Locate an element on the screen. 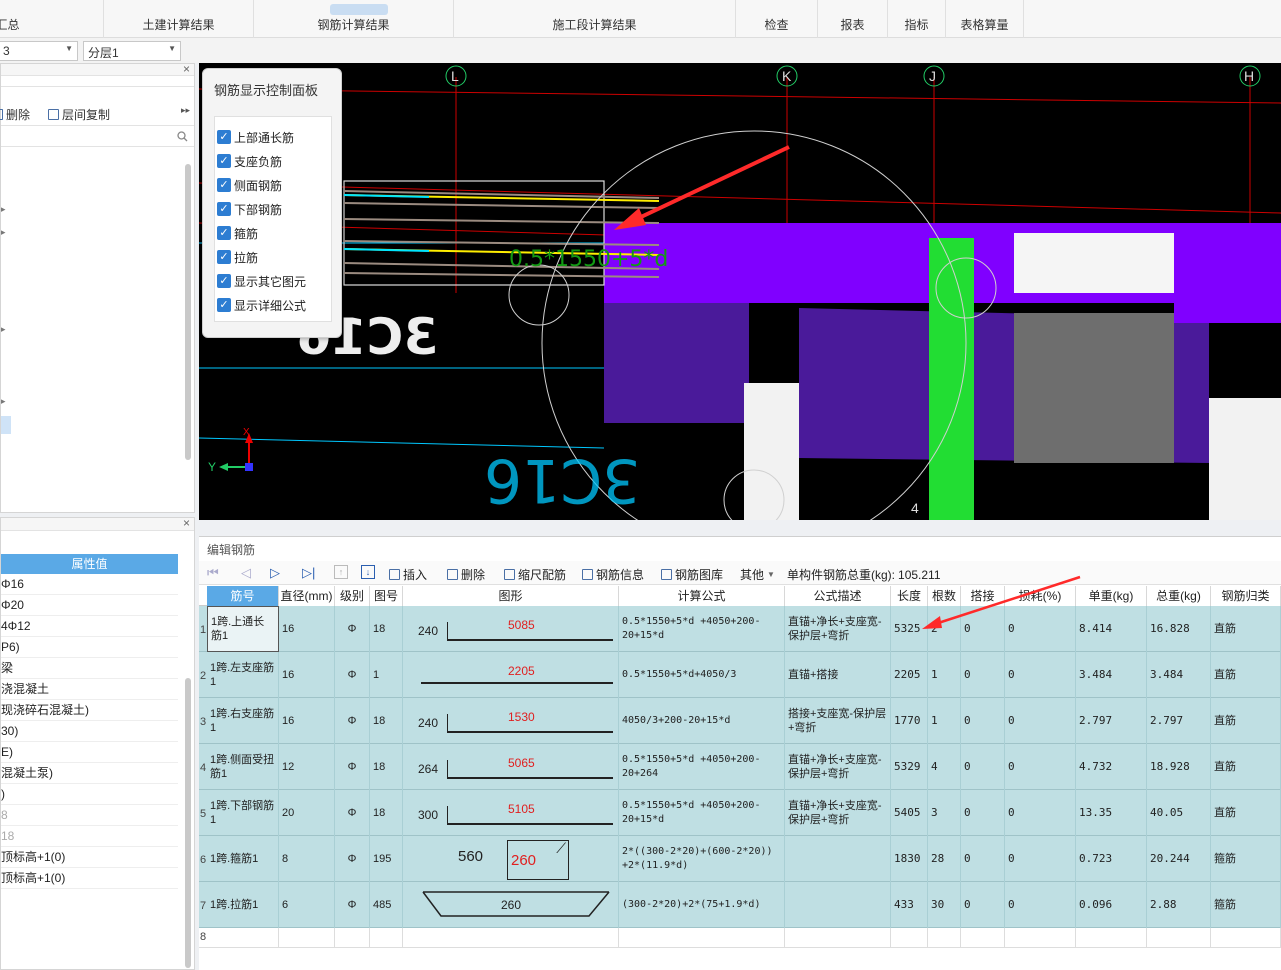  cell-dia: 12 is located at coordinates (307, 767).